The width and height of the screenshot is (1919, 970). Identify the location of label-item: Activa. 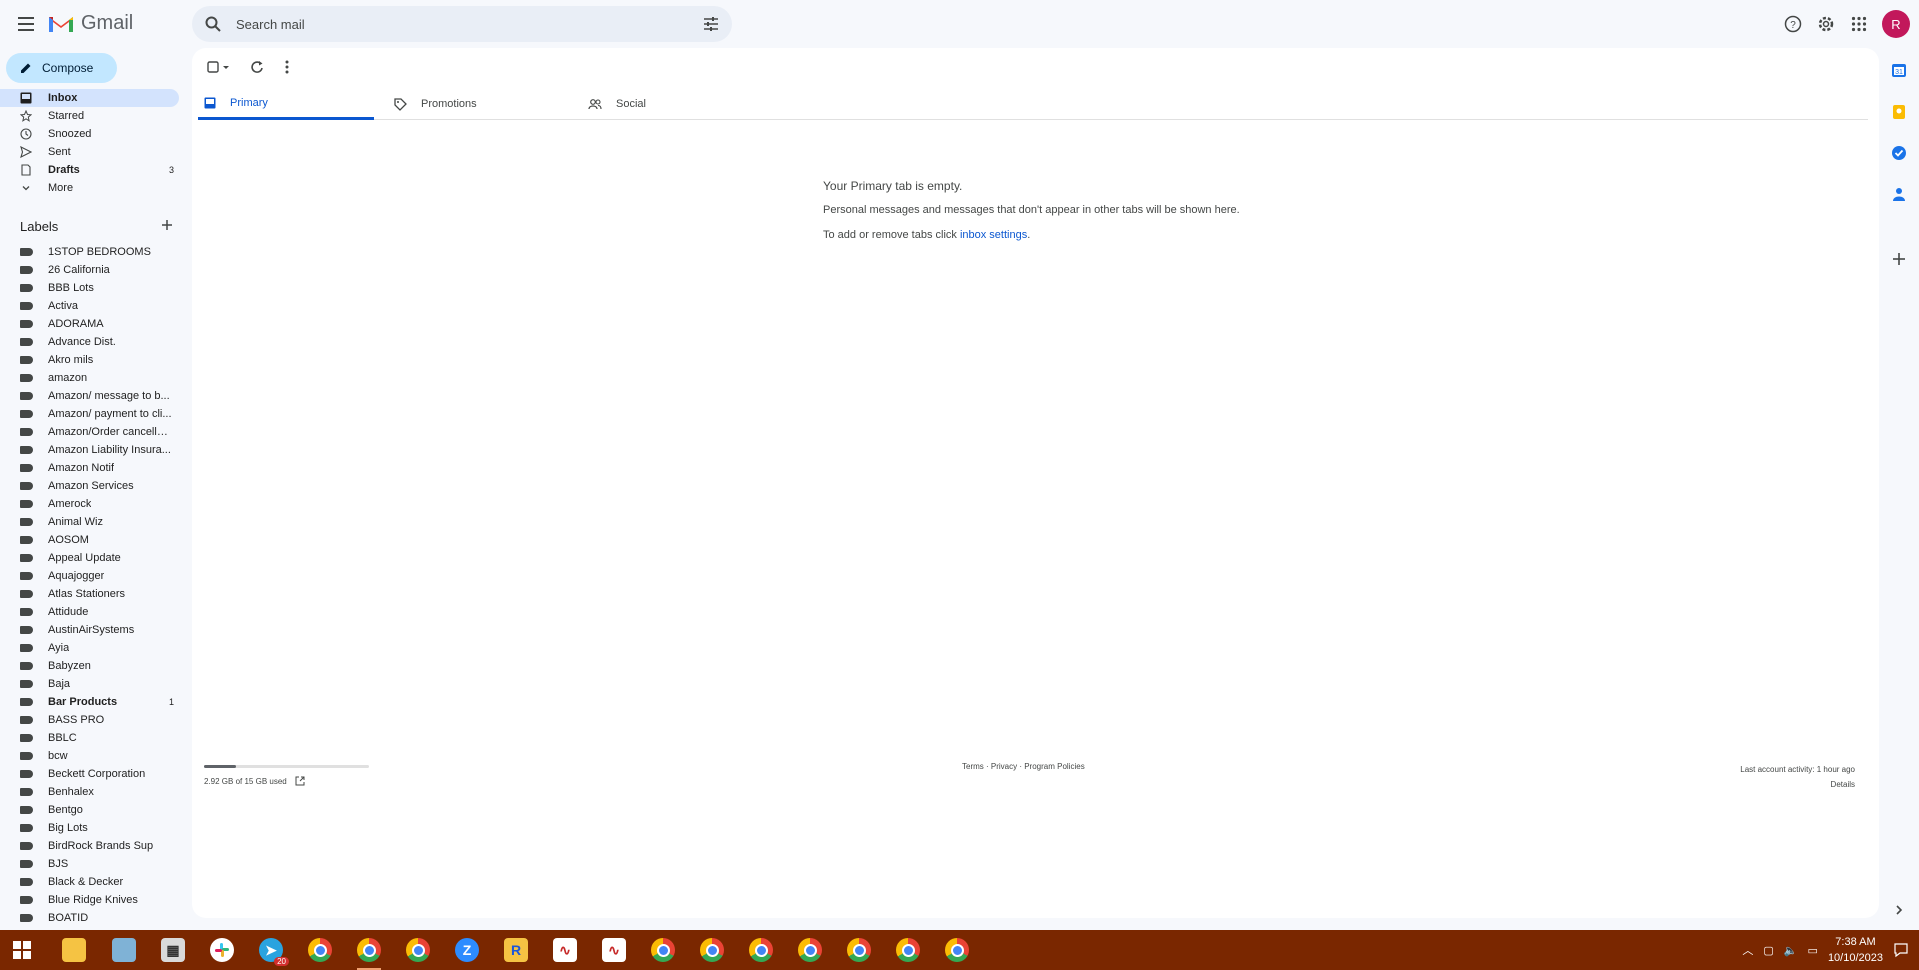
(89, 306).